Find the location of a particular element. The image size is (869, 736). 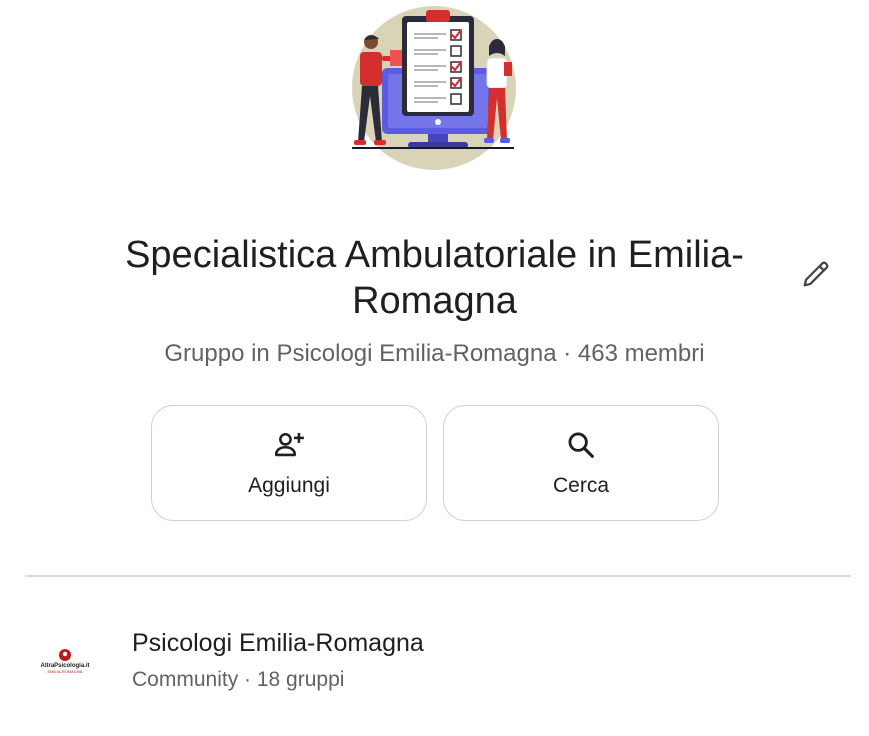

search-button: Cerca is located at coordinates (581, 463).